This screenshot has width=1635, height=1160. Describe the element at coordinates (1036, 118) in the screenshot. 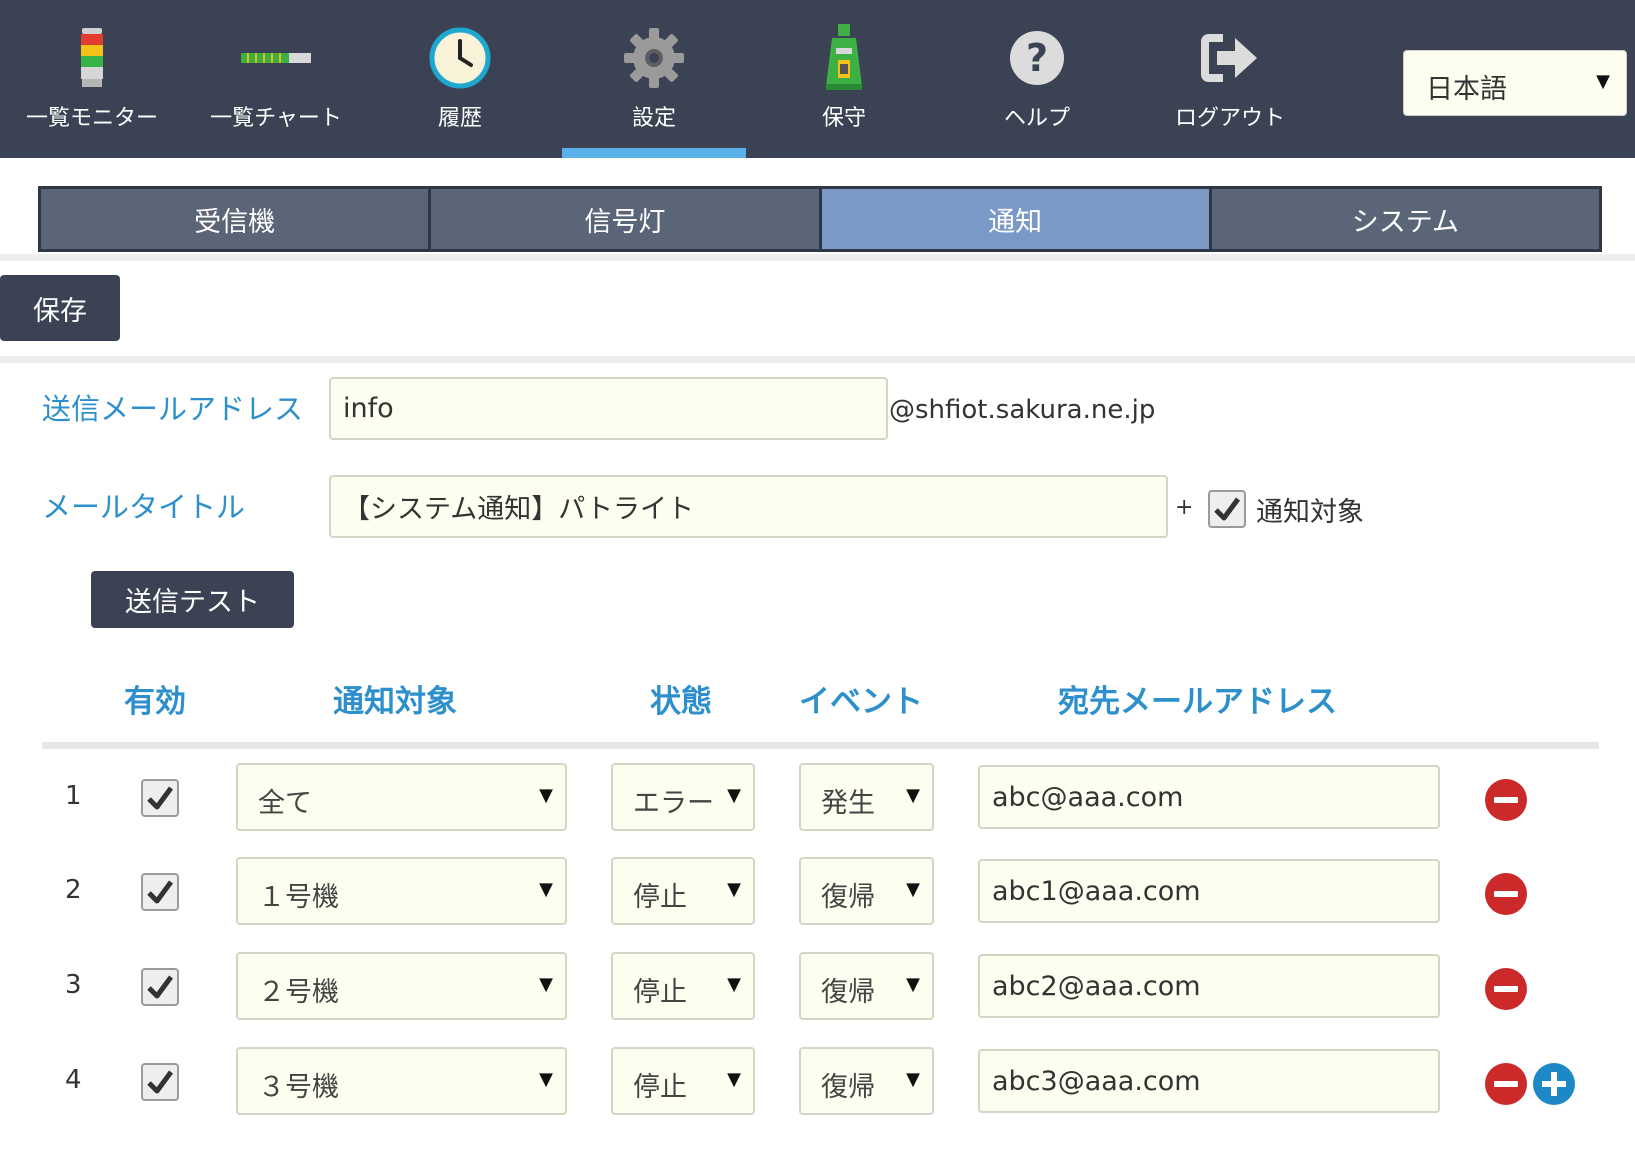

I see `nav-item-label: ヘルプ` at that location.